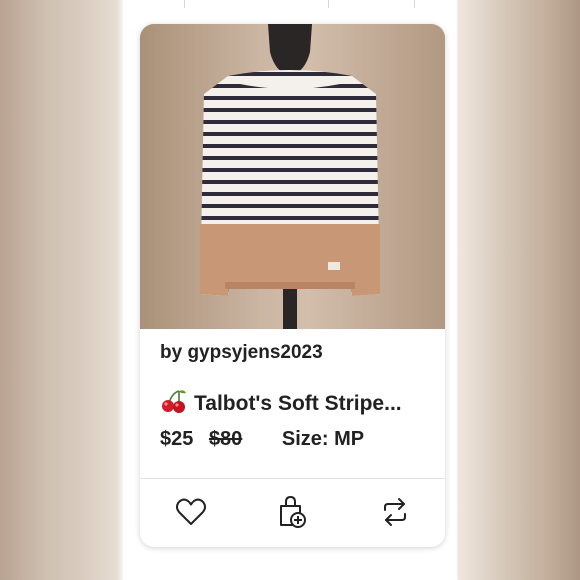 This screenshot has height=580, width=580. I want to click on seller-name: by gypsyjens2023, so click(241, 353).